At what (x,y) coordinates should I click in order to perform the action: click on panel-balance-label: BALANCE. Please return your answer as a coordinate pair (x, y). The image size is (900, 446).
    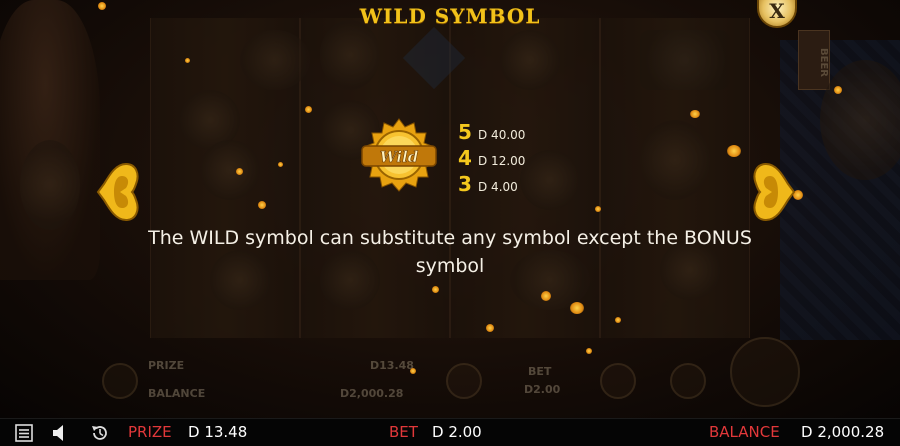
    Looking at the image, I should click on (177, 393).